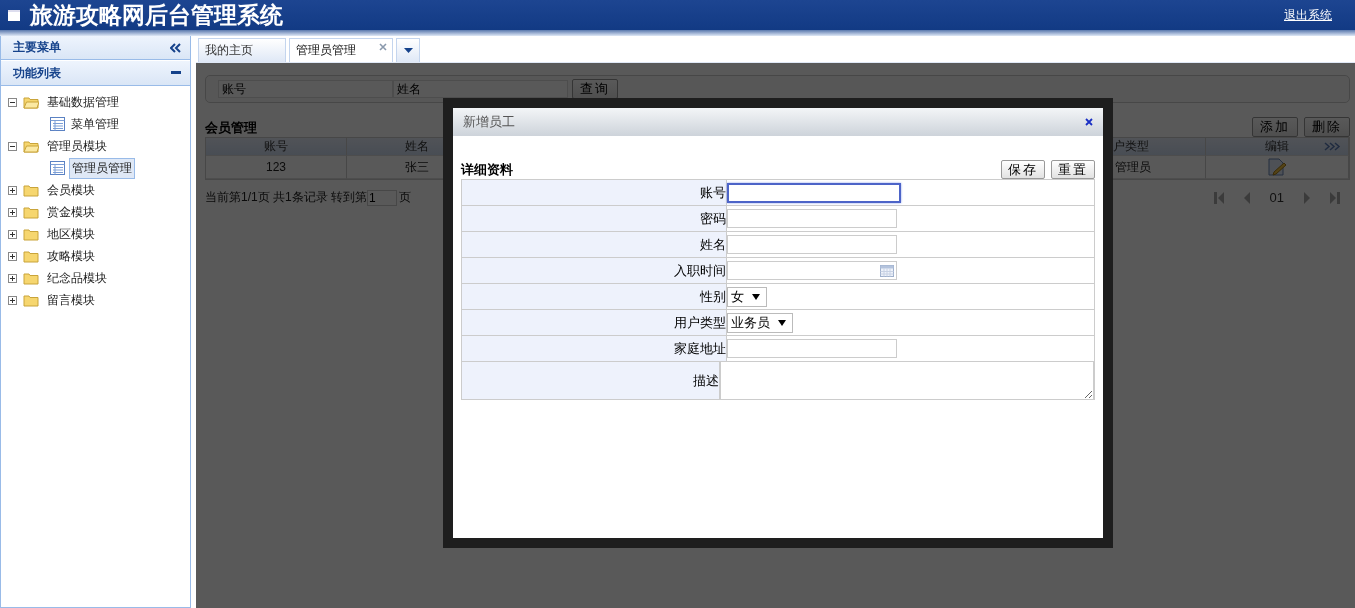  I want to click on tab-menu-button, so click(408, 50).